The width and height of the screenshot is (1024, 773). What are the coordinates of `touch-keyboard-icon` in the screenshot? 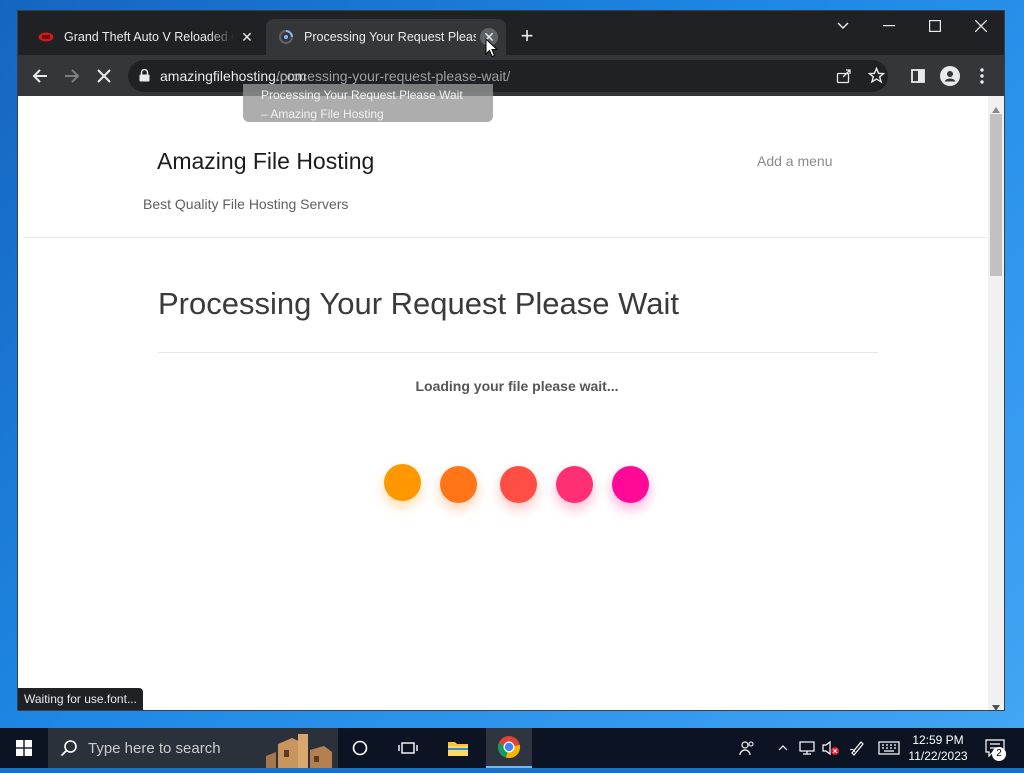 It's located at (889, 748).